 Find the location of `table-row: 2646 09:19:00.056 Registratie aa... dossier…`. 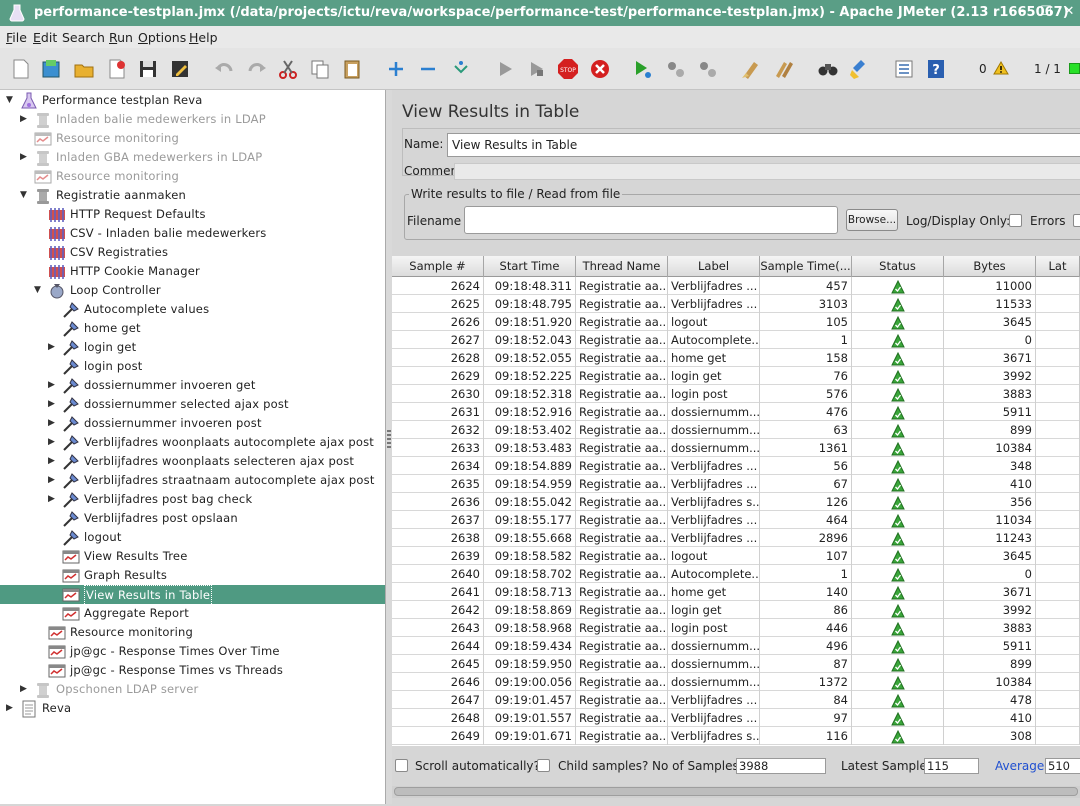

table-row: 2646 09:19:00.056 Registratie aa... dossier… is located at coordinates (736, 682).